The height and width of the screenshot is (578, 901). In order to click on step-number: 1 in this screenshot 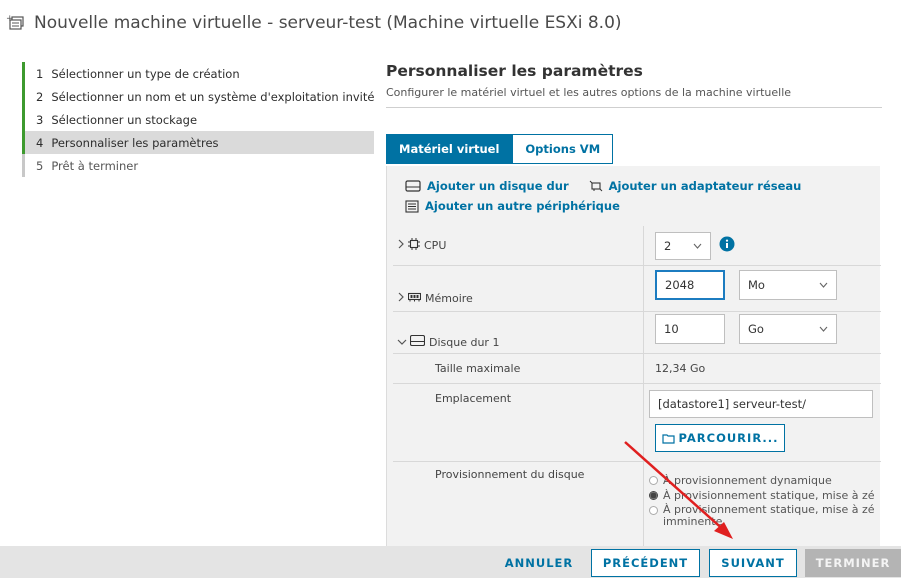, I will do `click(40, 73)`.